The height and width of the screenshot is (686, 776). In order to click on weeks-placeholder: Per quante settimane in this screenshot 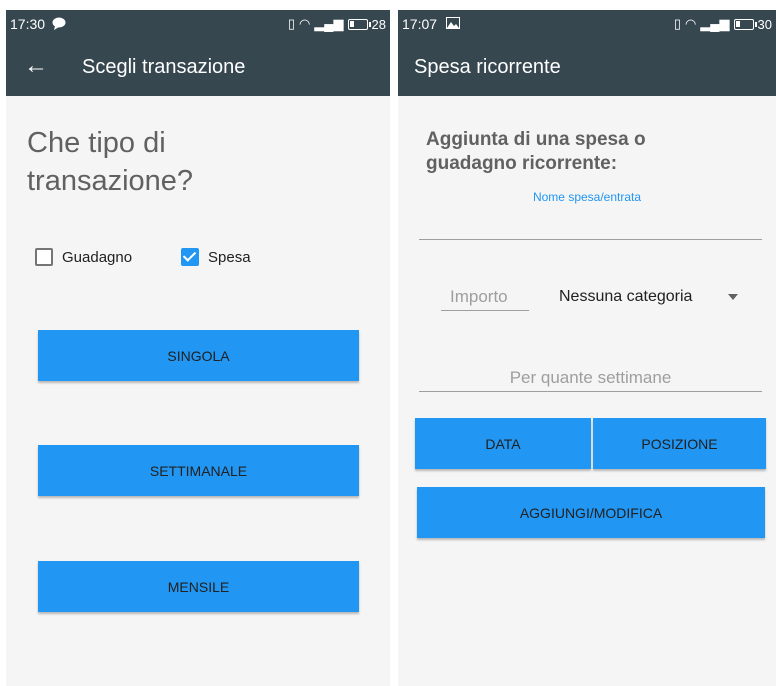, I will do `click(590, 377)`.